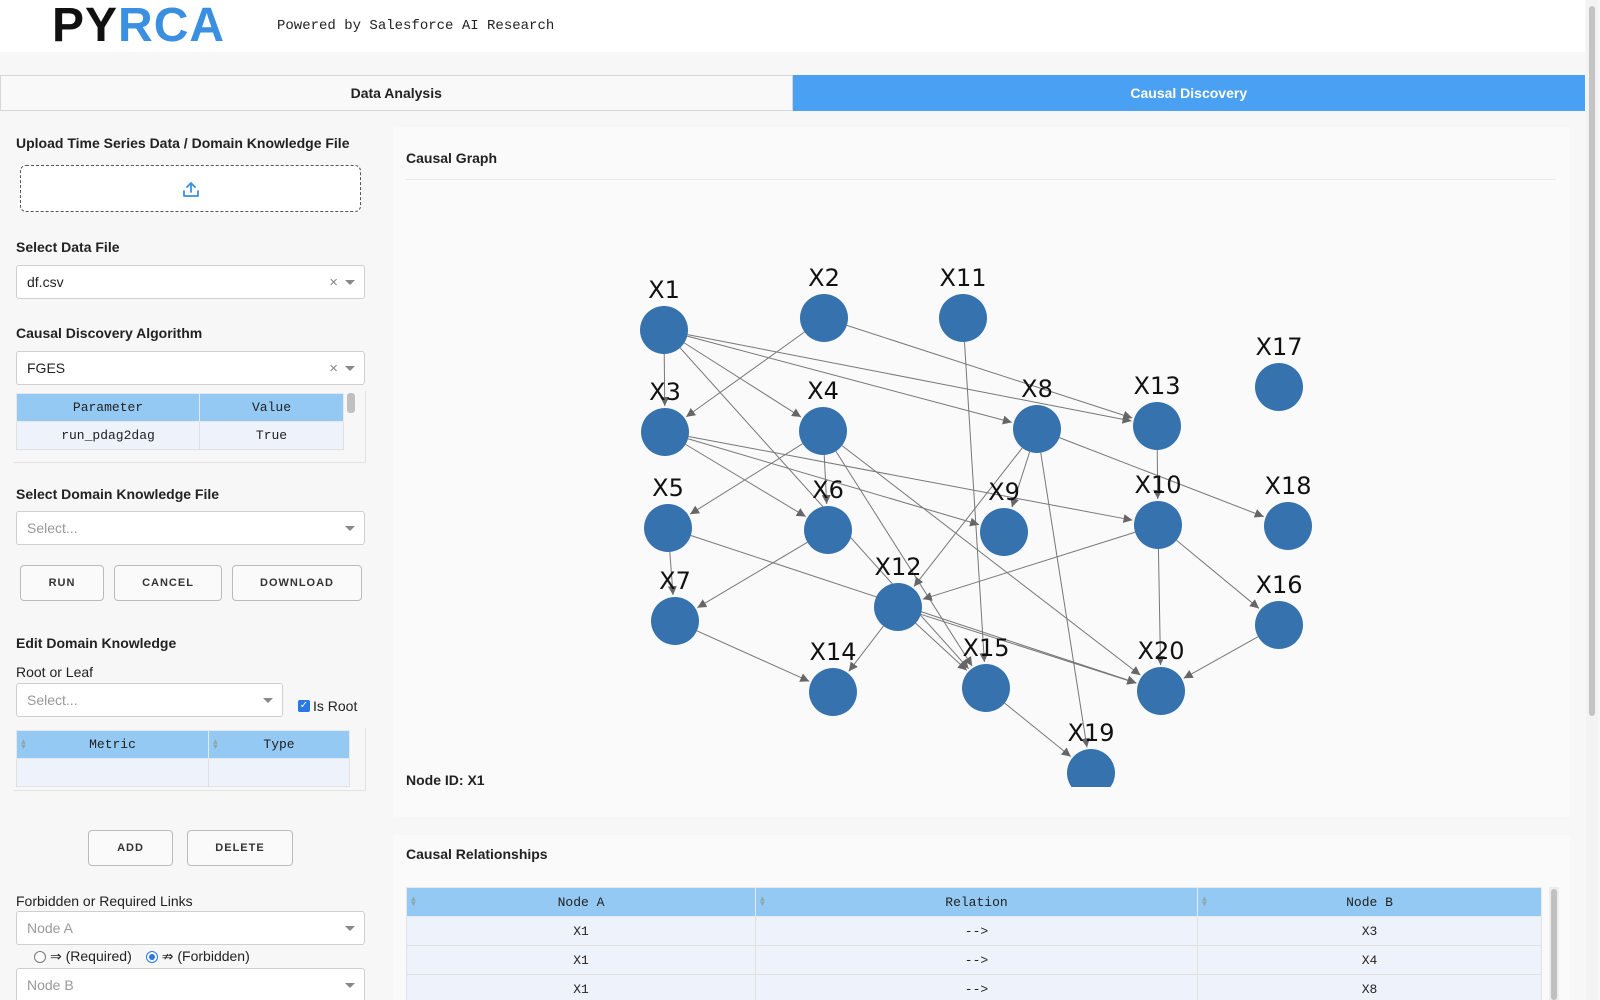  I want to click on graph-node-x8: X8, so click(1037, 414).